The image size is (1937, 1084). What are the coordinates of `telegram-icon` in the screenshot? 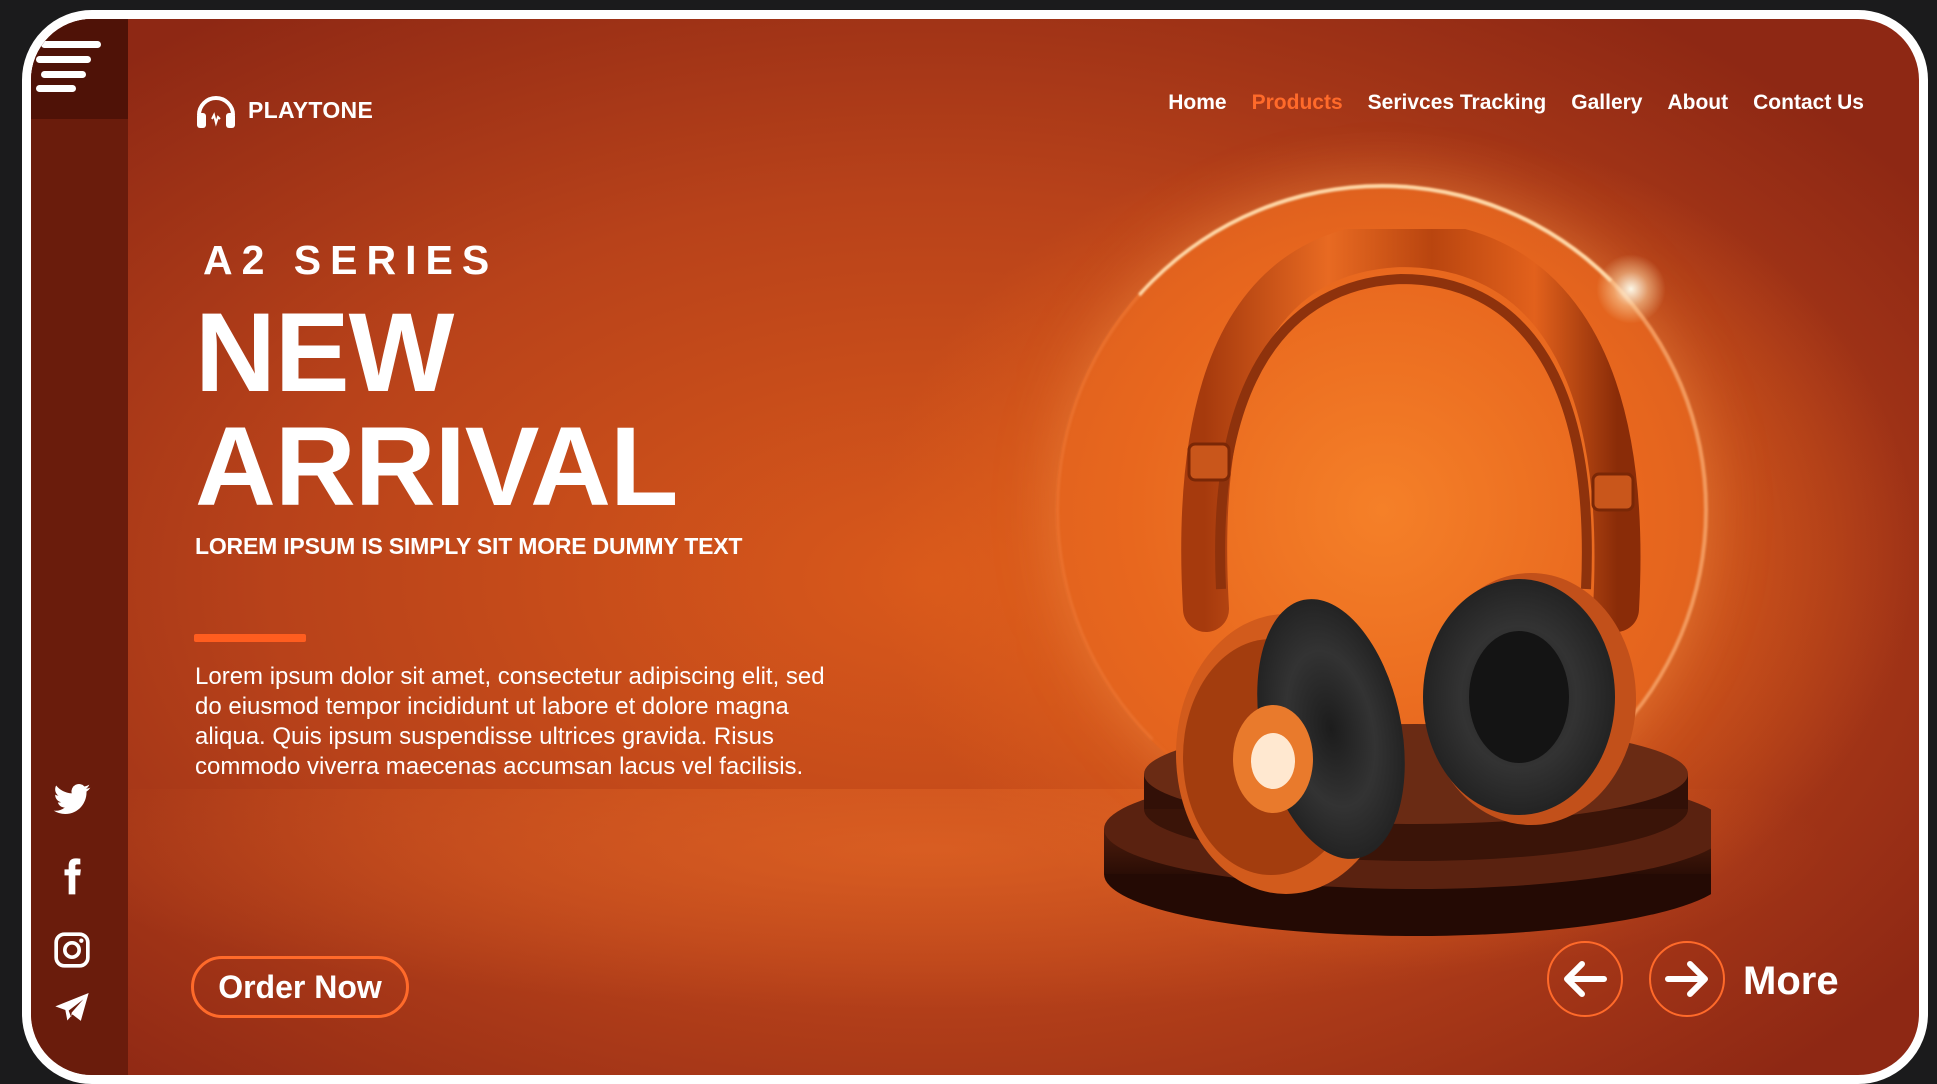 It's located at (72, 1008).